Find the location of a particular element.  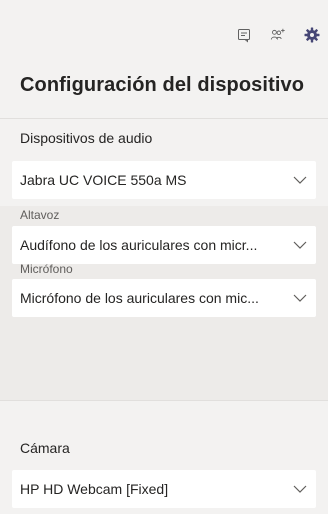

chat-icon is located at coordinates (244, 35).